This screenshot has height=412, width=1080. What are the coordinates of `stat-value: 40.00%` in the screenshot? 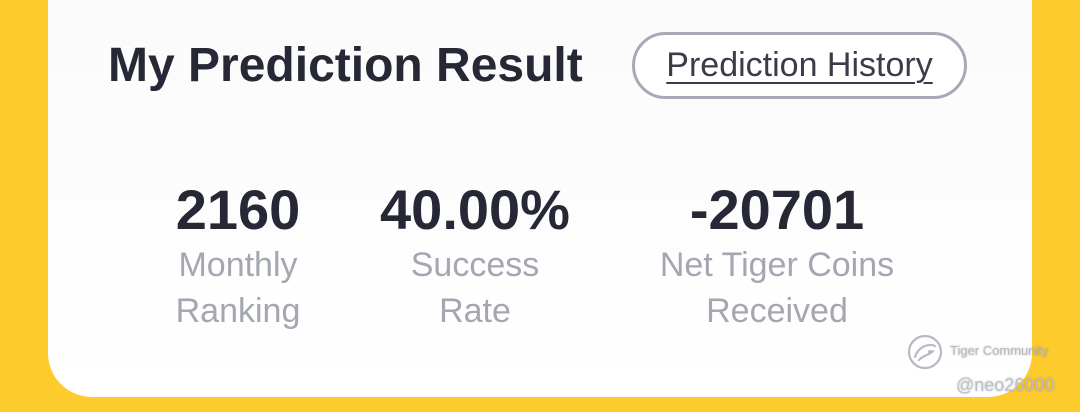 It's located at (475, 209).